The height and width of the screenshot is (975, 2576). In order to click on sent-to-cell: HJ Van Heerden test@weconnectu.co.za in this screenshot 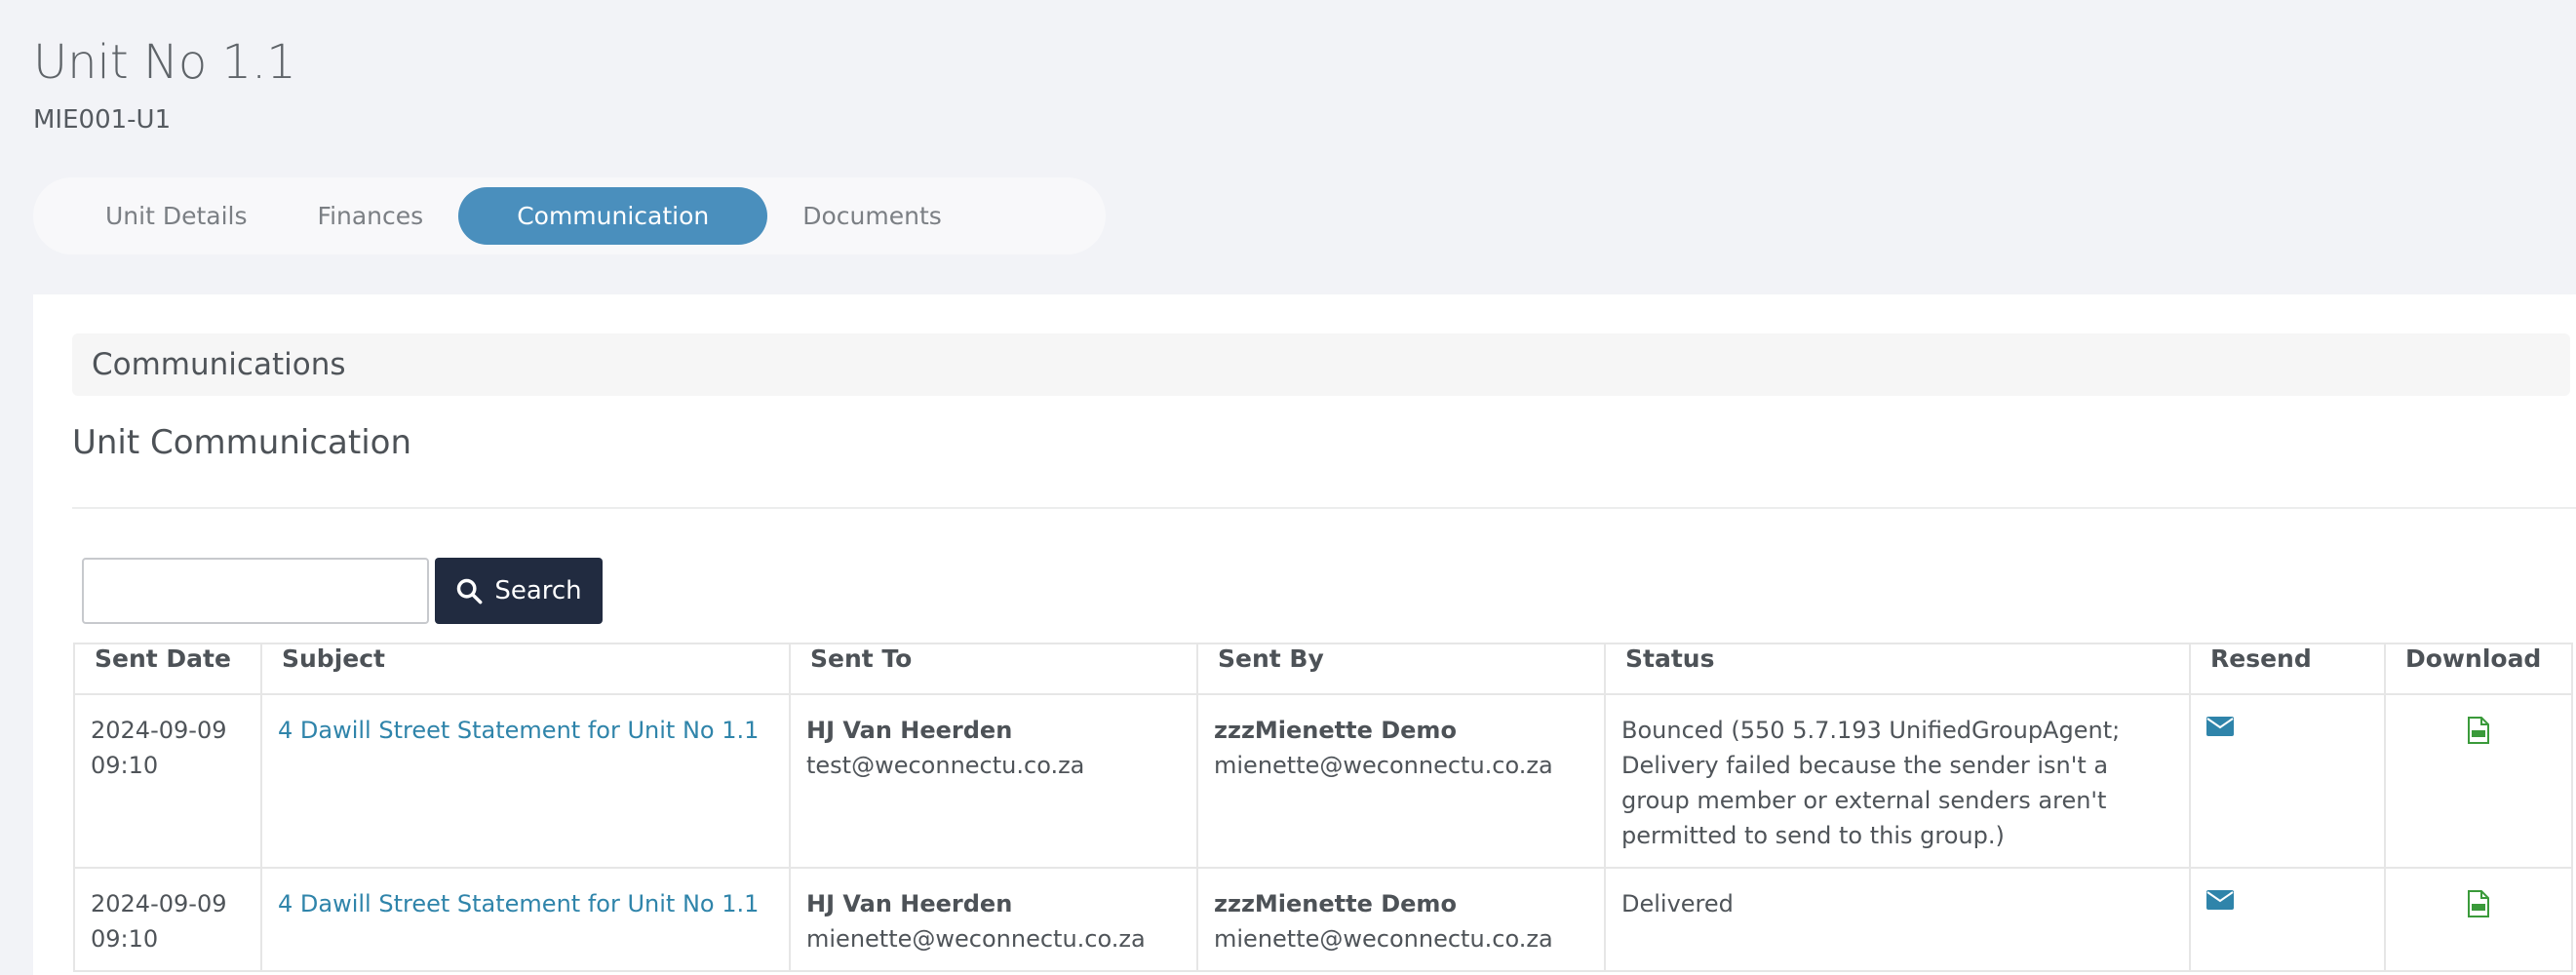, I will do `click(993, 781)`.